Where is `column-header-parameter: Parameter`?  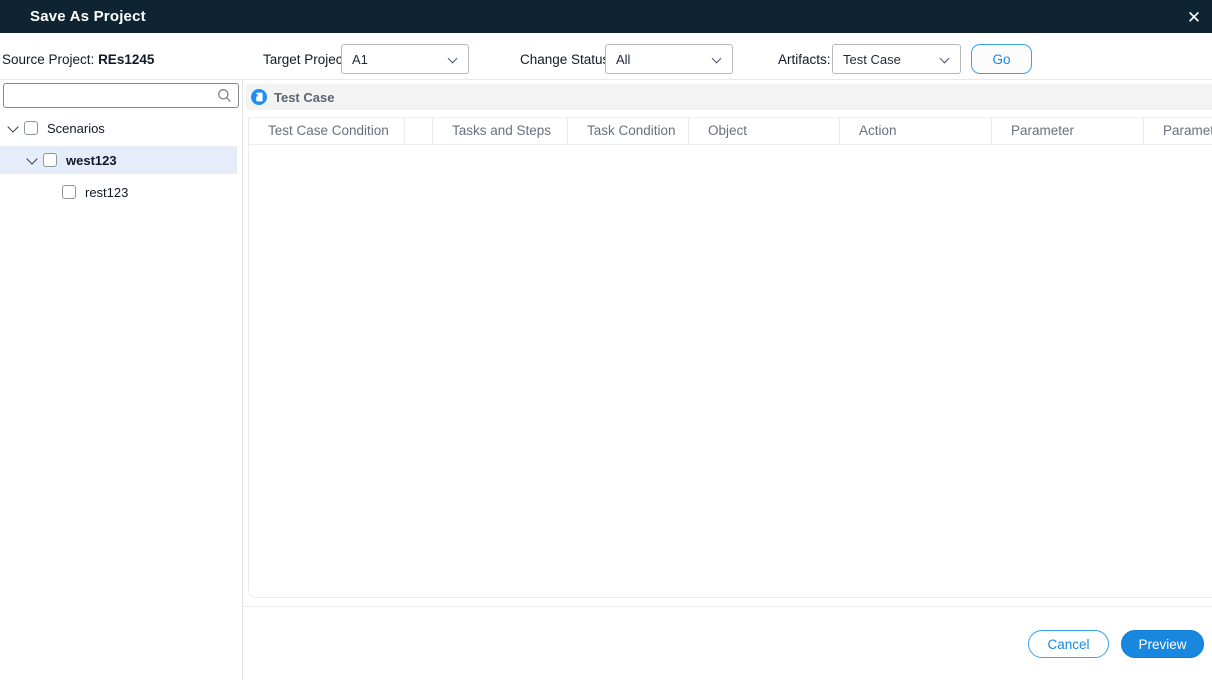 column-header-parameter: Parameter is located at coordinates (1068, 131).